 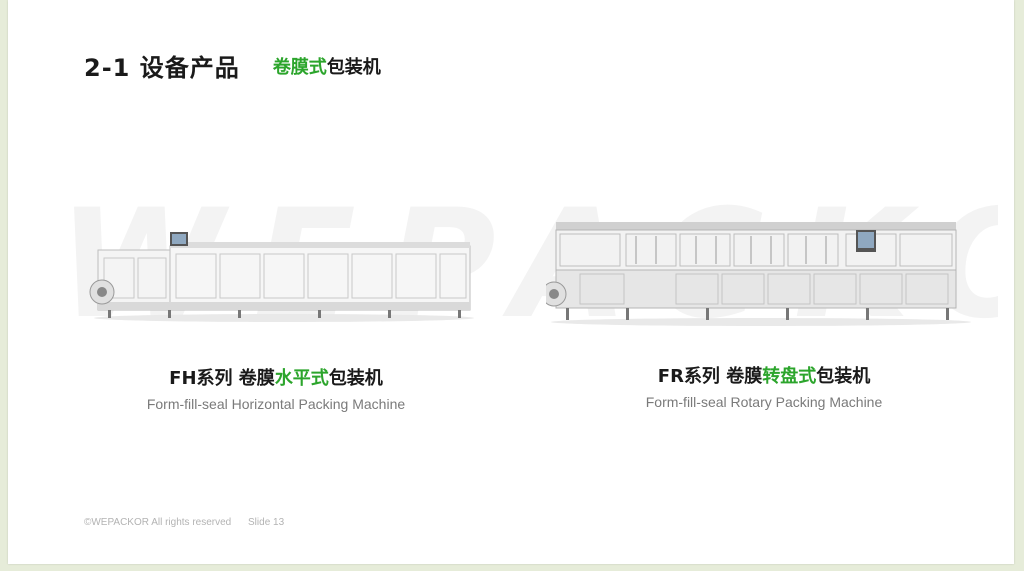 I want to click on fh-machine-image, so click(x=281, y=277).